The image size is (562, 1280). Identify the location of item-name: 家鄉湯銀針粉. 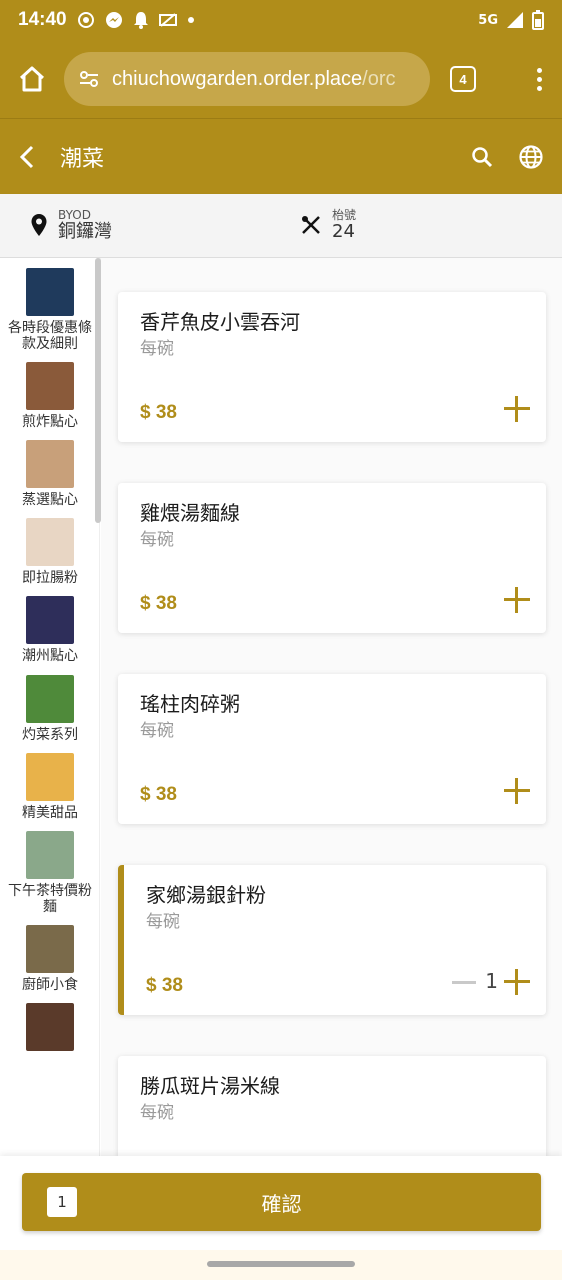
(206, 895).